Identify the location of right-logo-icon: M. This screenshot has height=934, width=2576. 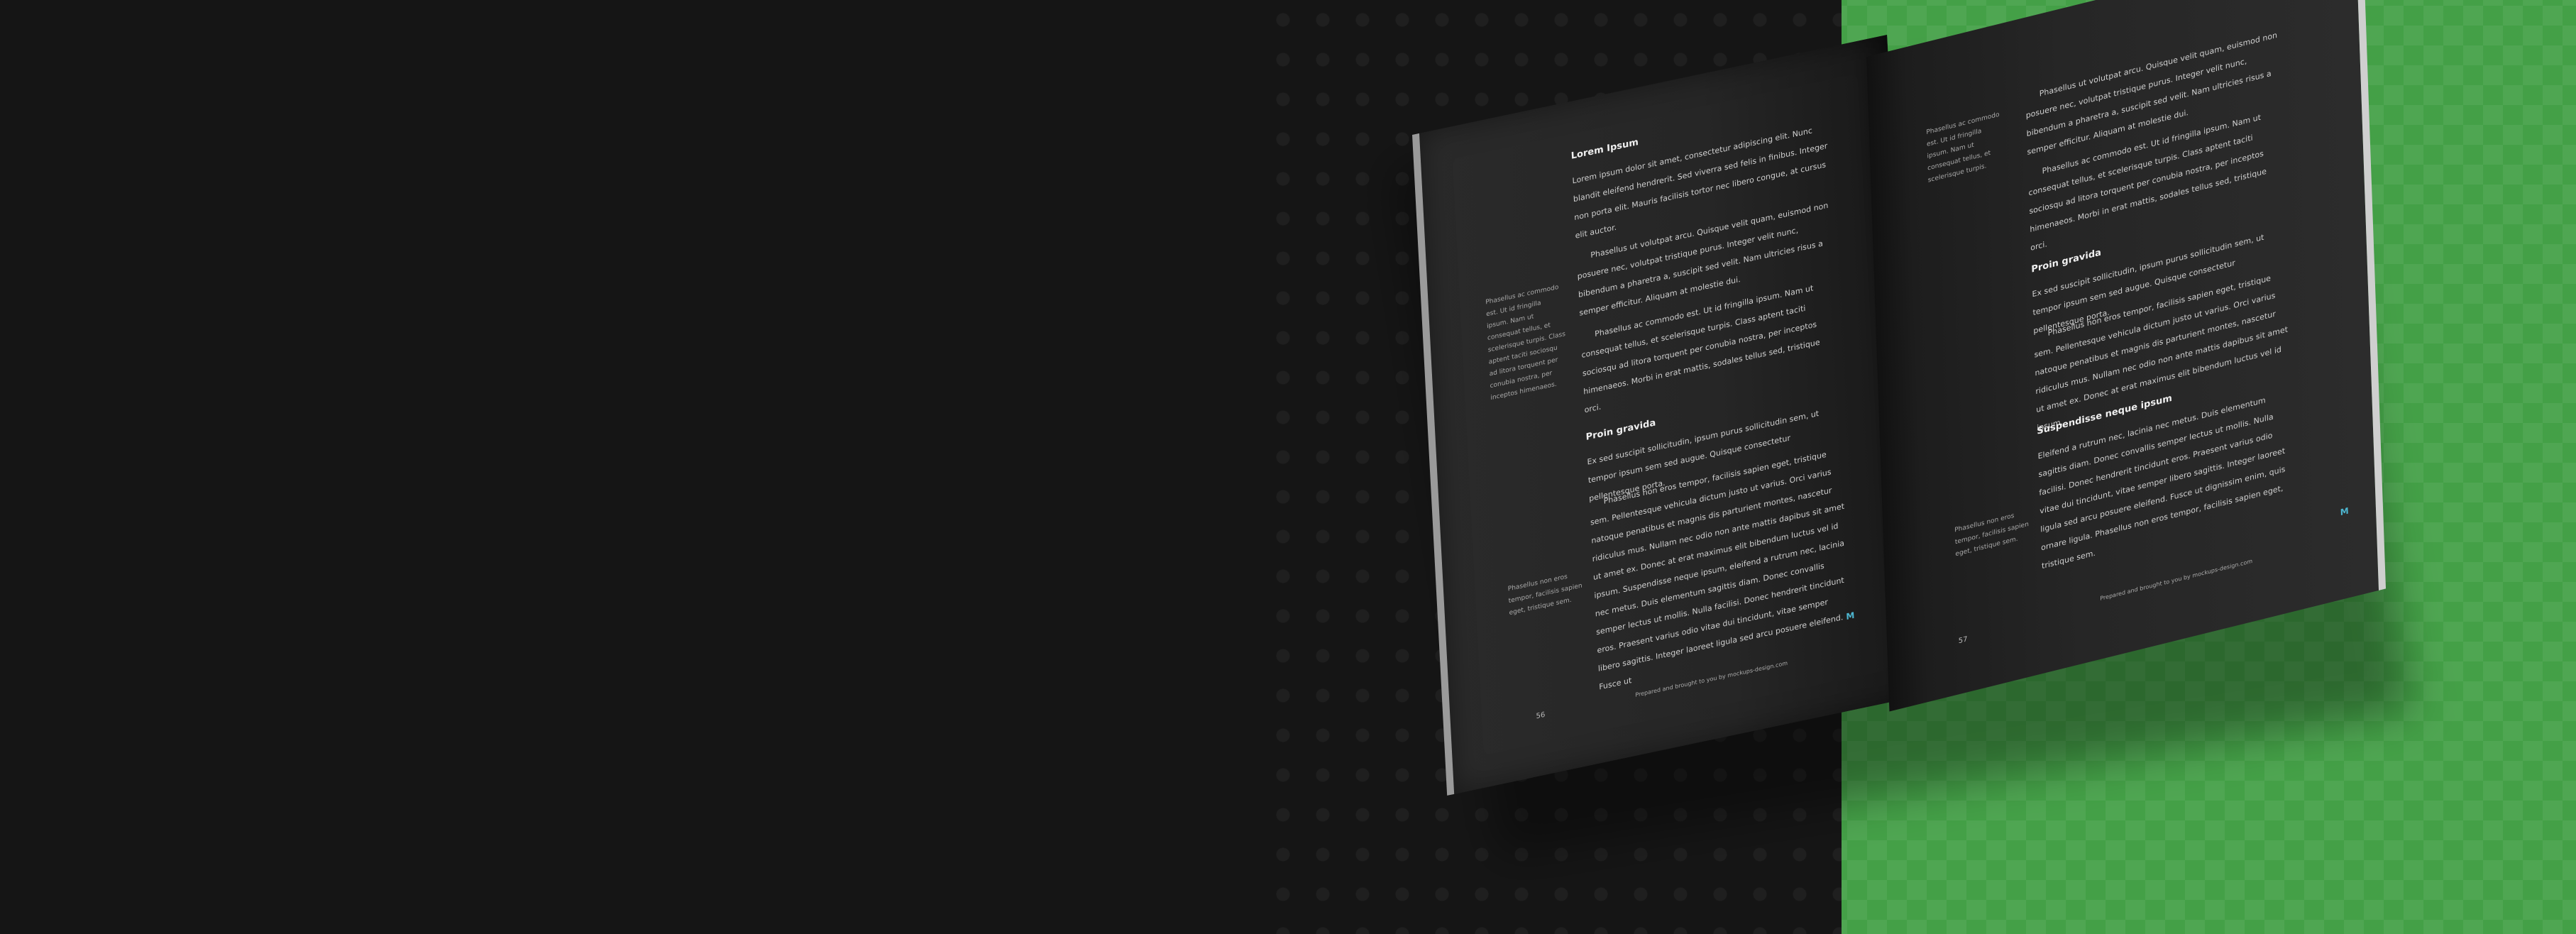
(2344, 511).